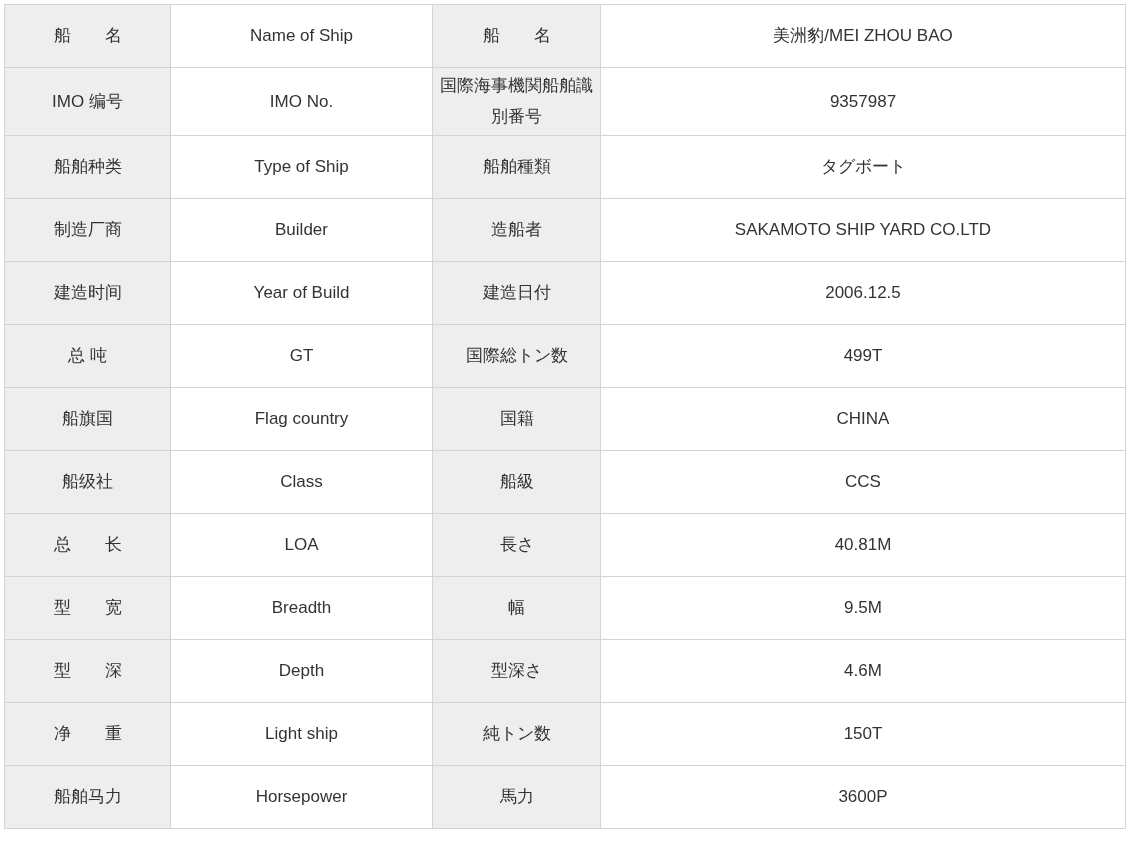  What do you see at coordinates (87, 545) in the screenshot?
I see `row-label: 总 长` at bounding box center [87, 545].